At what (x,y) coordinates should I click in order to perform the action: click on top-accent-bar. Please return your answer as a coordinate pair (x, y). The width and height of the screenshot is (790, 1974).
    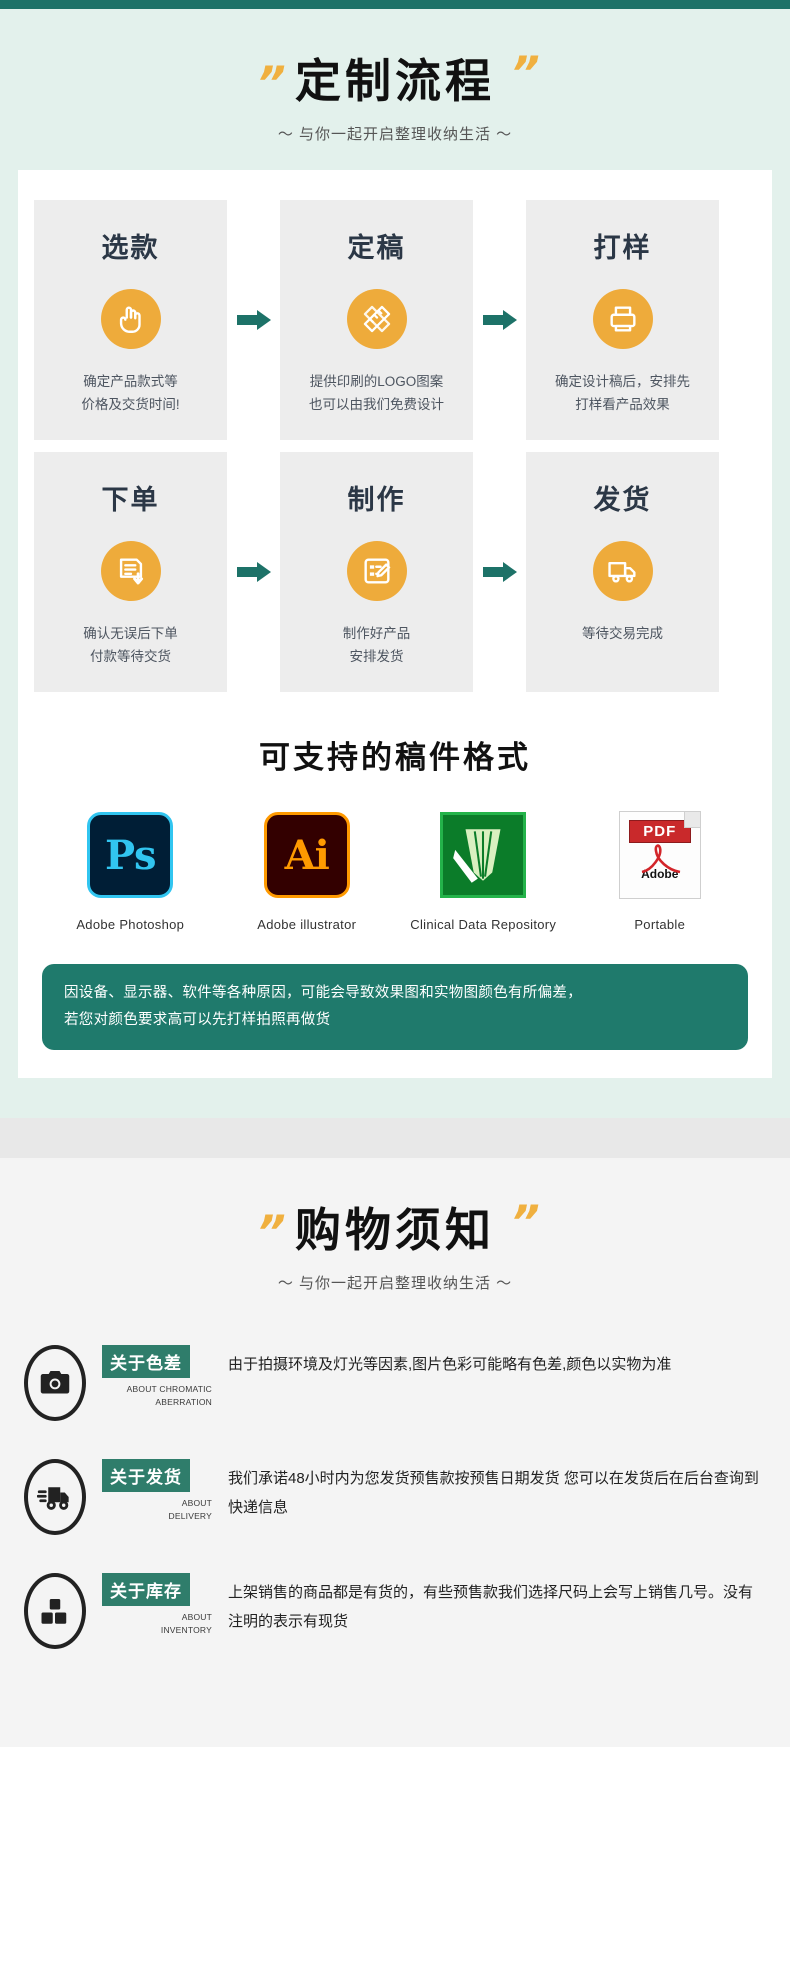
    Looking at the image, I should click on (395, 4).